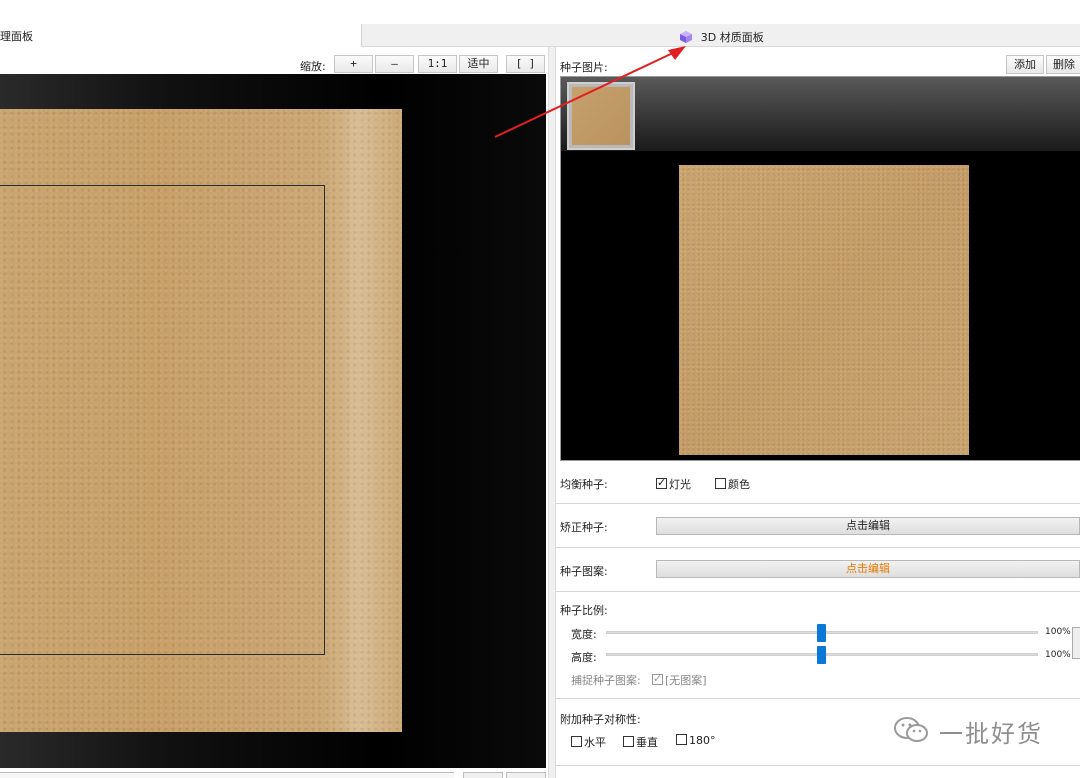 Image resolution: width=1080 pixels, height=778 pixels. Describe the element at coordinates (661, 482) in the screenshot. I see `light-checkbox-box` at that location.